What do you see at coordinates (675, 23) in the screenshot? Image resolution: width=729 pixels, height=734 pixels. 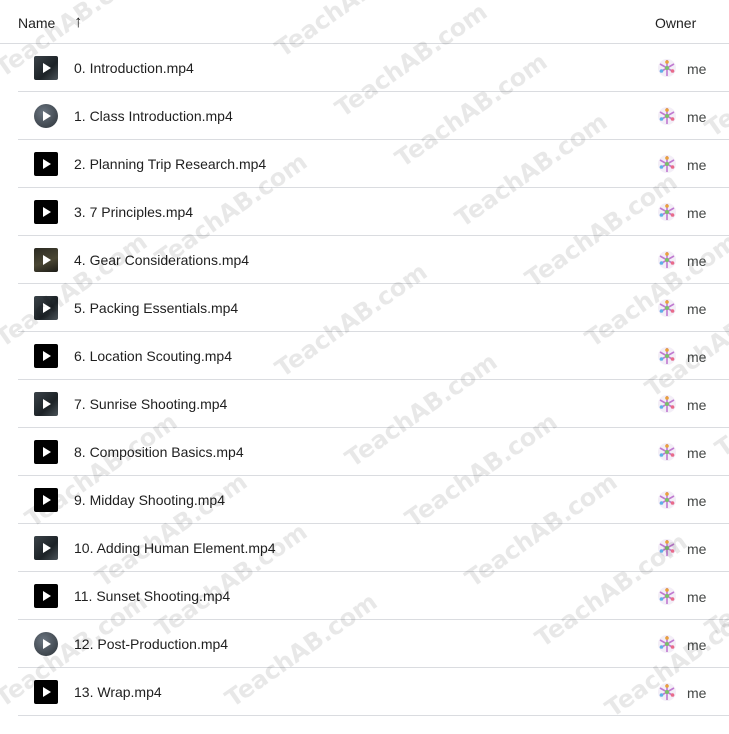 I see `column-header-owner: Owner` at bounding box center [675, 23].